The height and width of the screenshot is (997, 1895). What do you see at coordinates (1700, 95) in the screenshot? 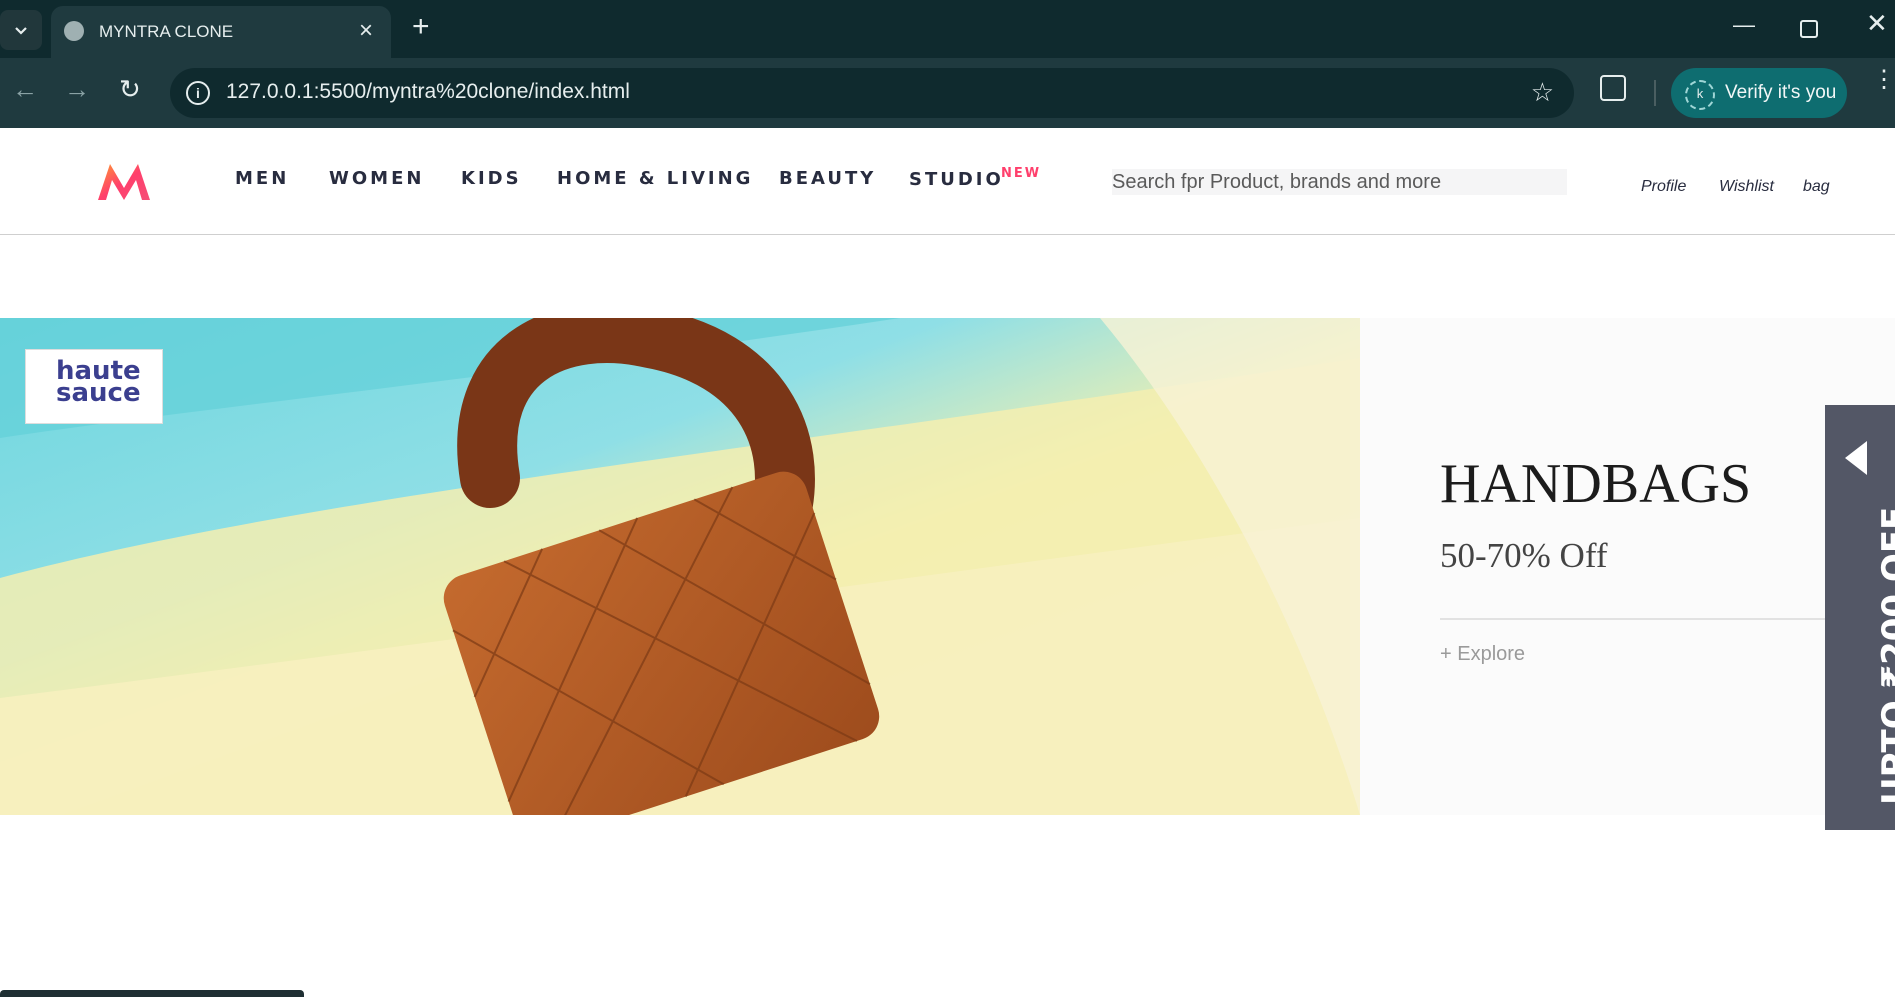
I see `profile-avatar: k` at bounding box center [1700, 95].